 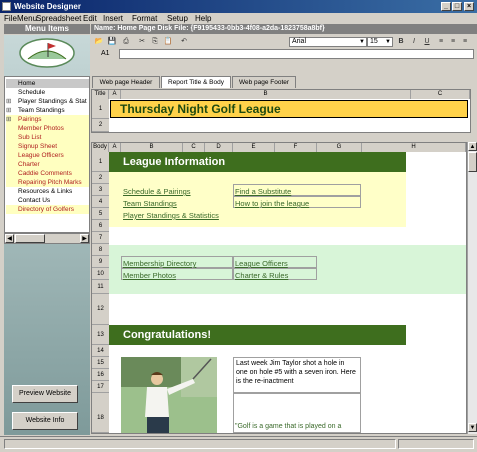 What do you see at coordinates (196, 82) in the screenshot?
I see `tab-report-title-body: Report Title & Body` at bounding box center [196, 82].